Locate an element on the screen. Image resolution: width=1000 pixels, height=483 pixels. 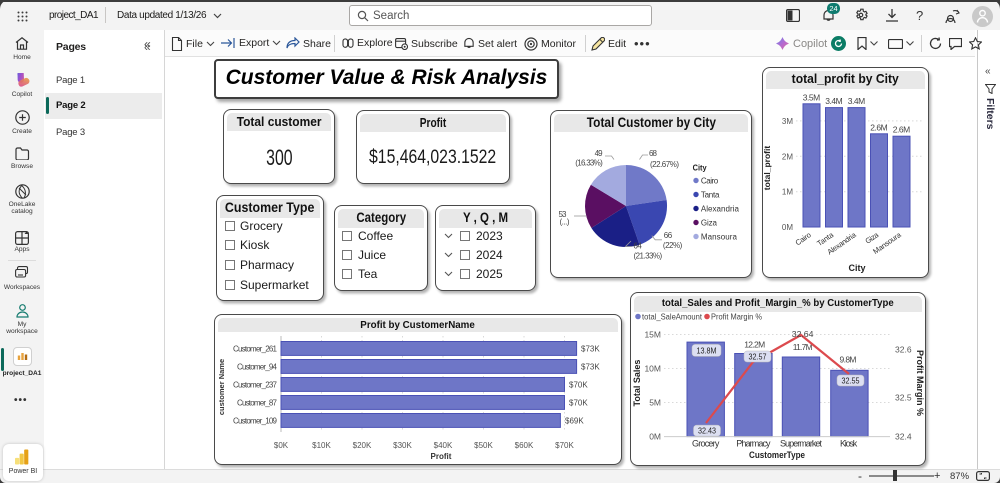
svg-text: (16.33%) is located at coordinates (589, 162).